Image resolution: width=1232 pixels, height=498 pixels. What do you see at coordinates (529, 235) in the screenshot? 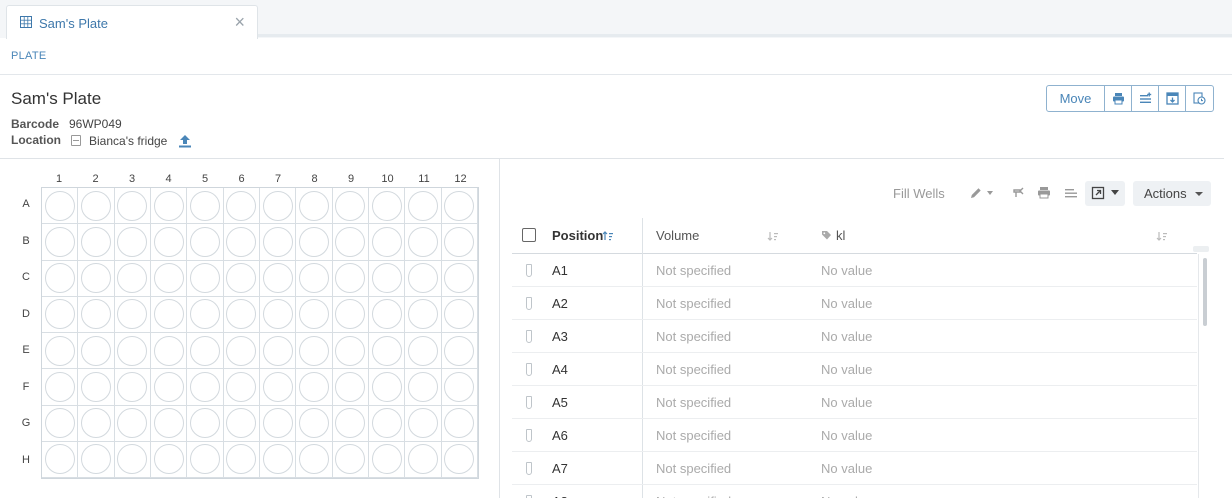
I see `select-all-checkbox` at bounding box center [529, 235].